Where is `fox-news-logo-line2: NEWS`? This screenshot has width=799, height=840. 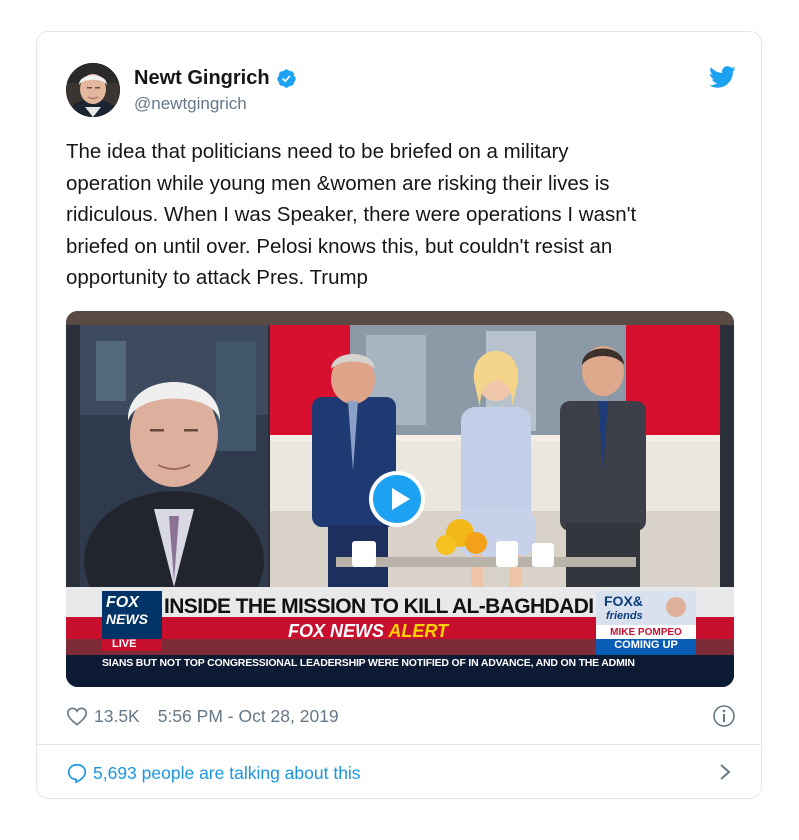 fox-news-logo-line2: NEWS is located at coordinates (127, 619).